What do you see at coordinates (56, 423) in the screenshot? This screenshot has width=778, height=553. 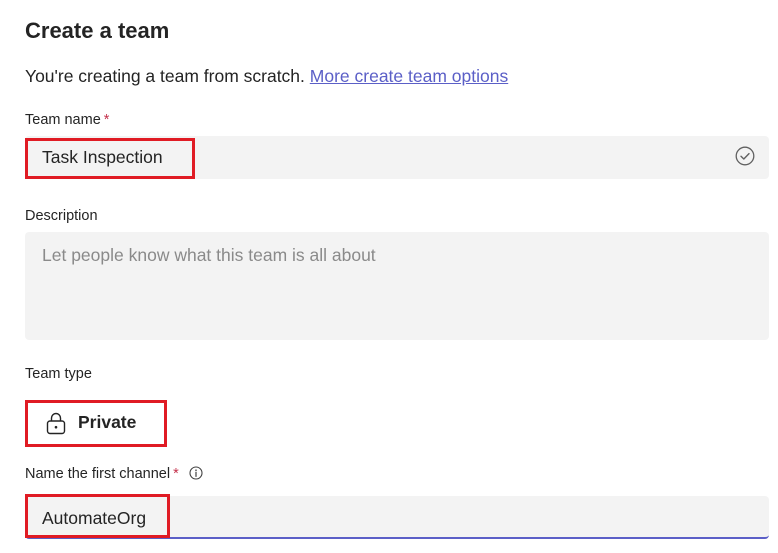 I see `lock-icon` at bounding box center [56, 423].